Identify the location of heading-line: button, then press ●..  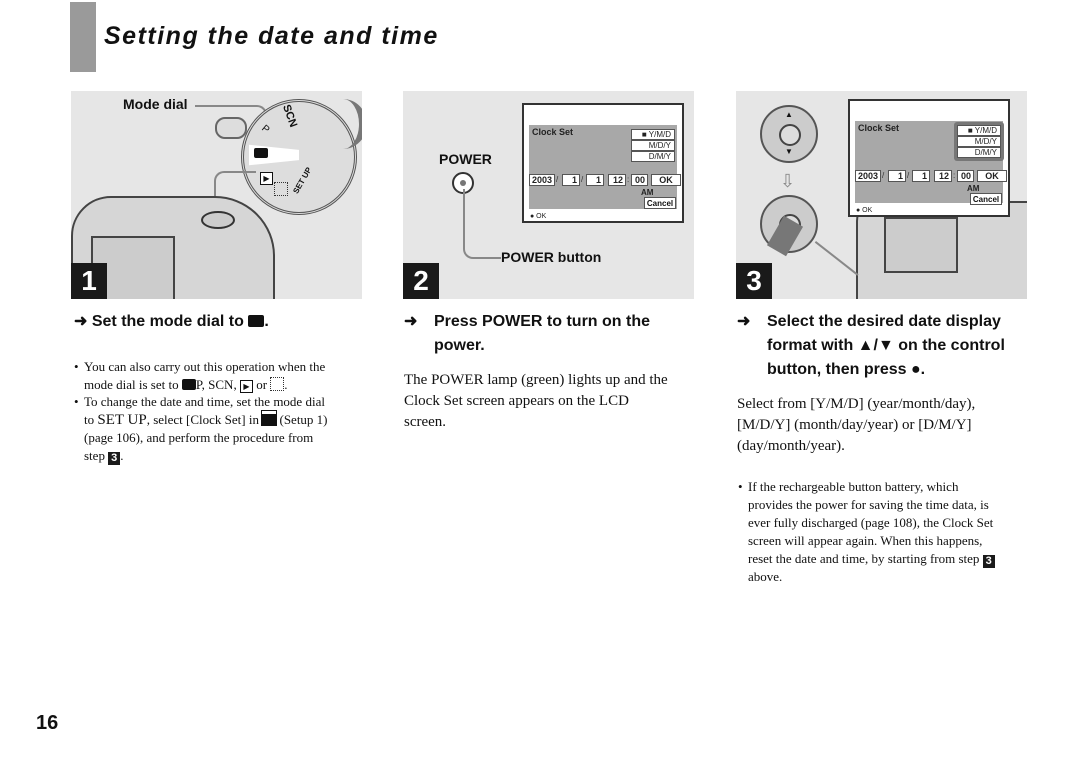
(846, 369).